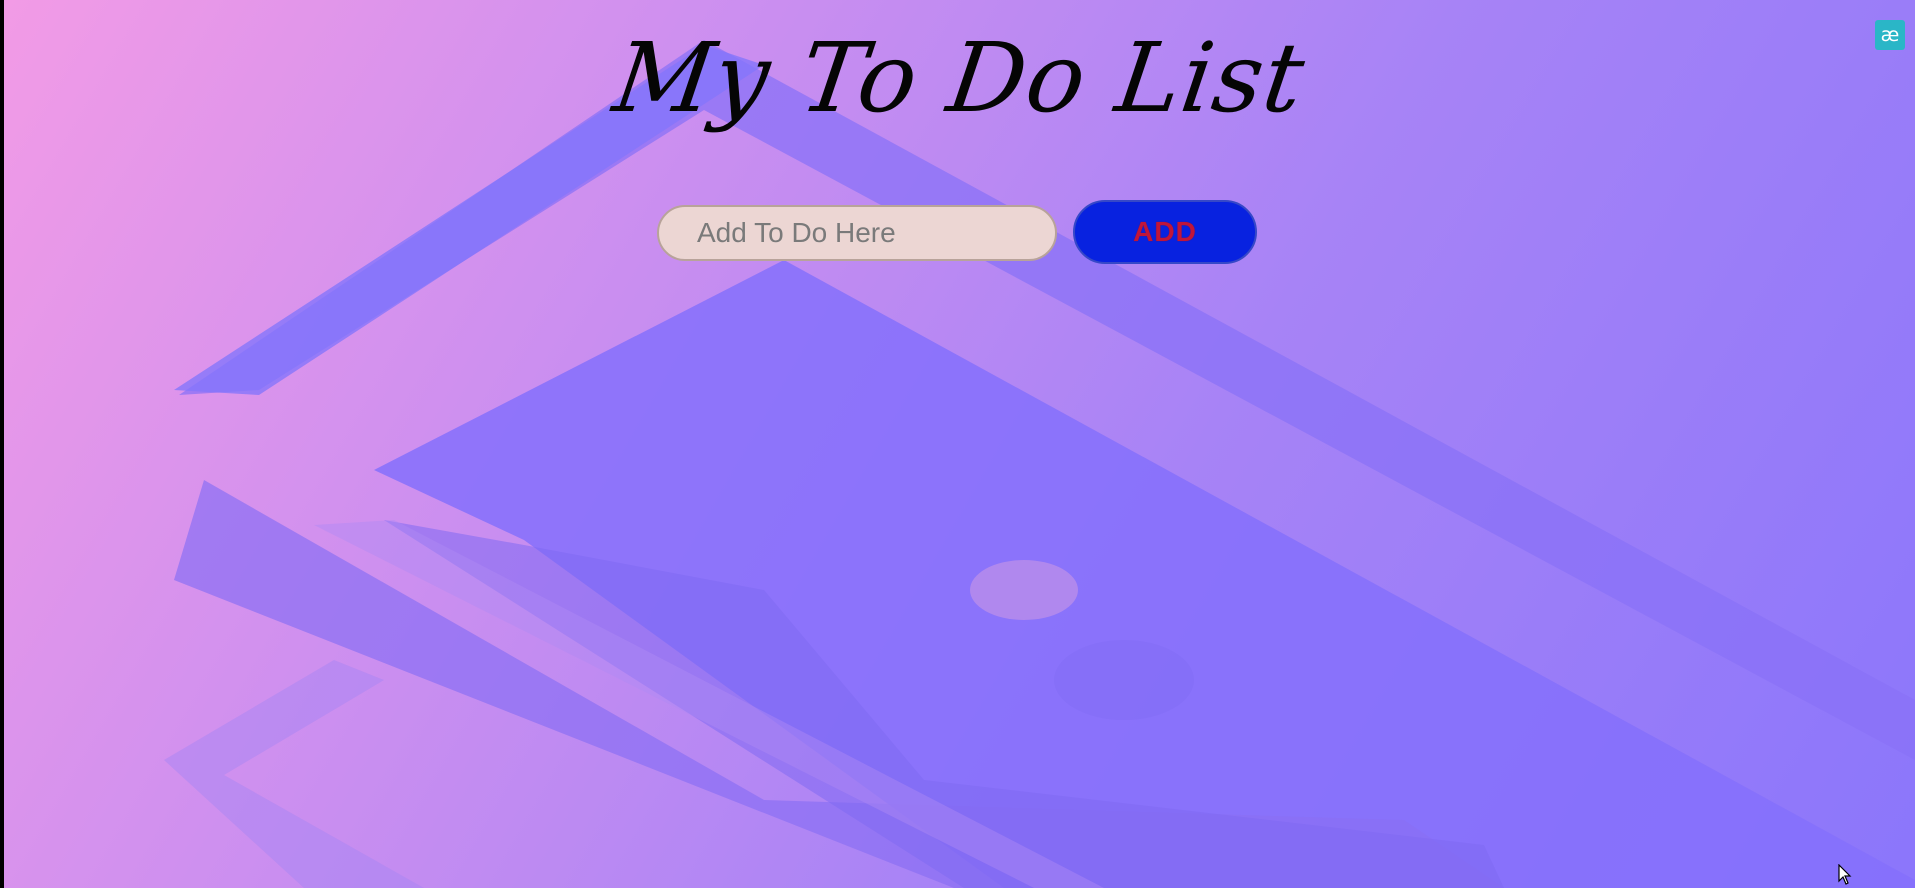 The height and width of the screenshot is (888, 1915). What do you see at coordinates (857, 233) in the screenshot?
I see `todo-input` at bounding box center [857, 233].